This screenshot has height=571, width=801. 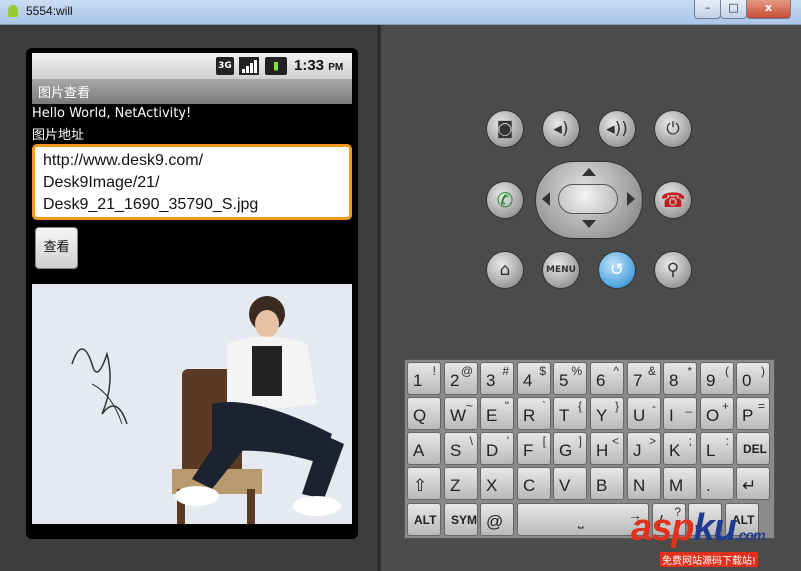 What do you see at coordinates (491, 380) in the screenshot?
I see `key-label: 3` at bounding box center [491, 380].